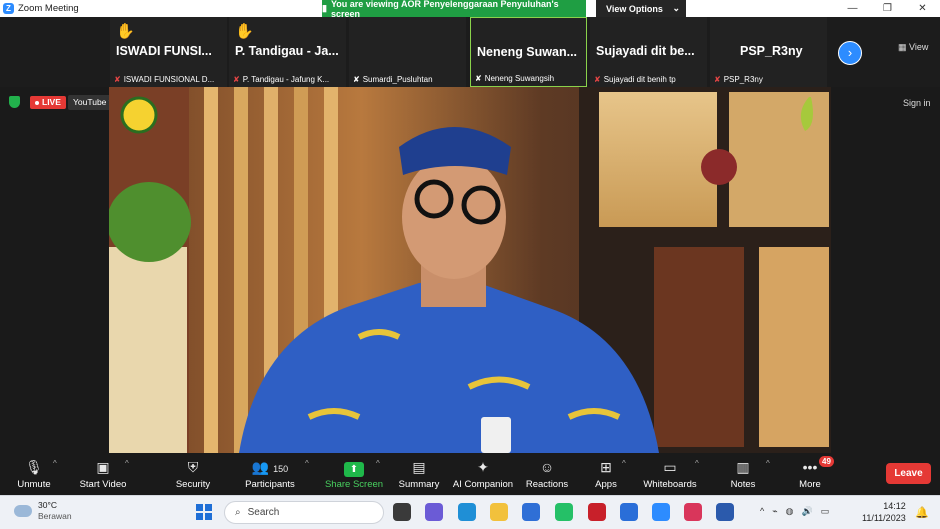 Image resolution: width=940 pixels, height=529 pixels. I want to click on minimize-button: —, so click(852, 8).